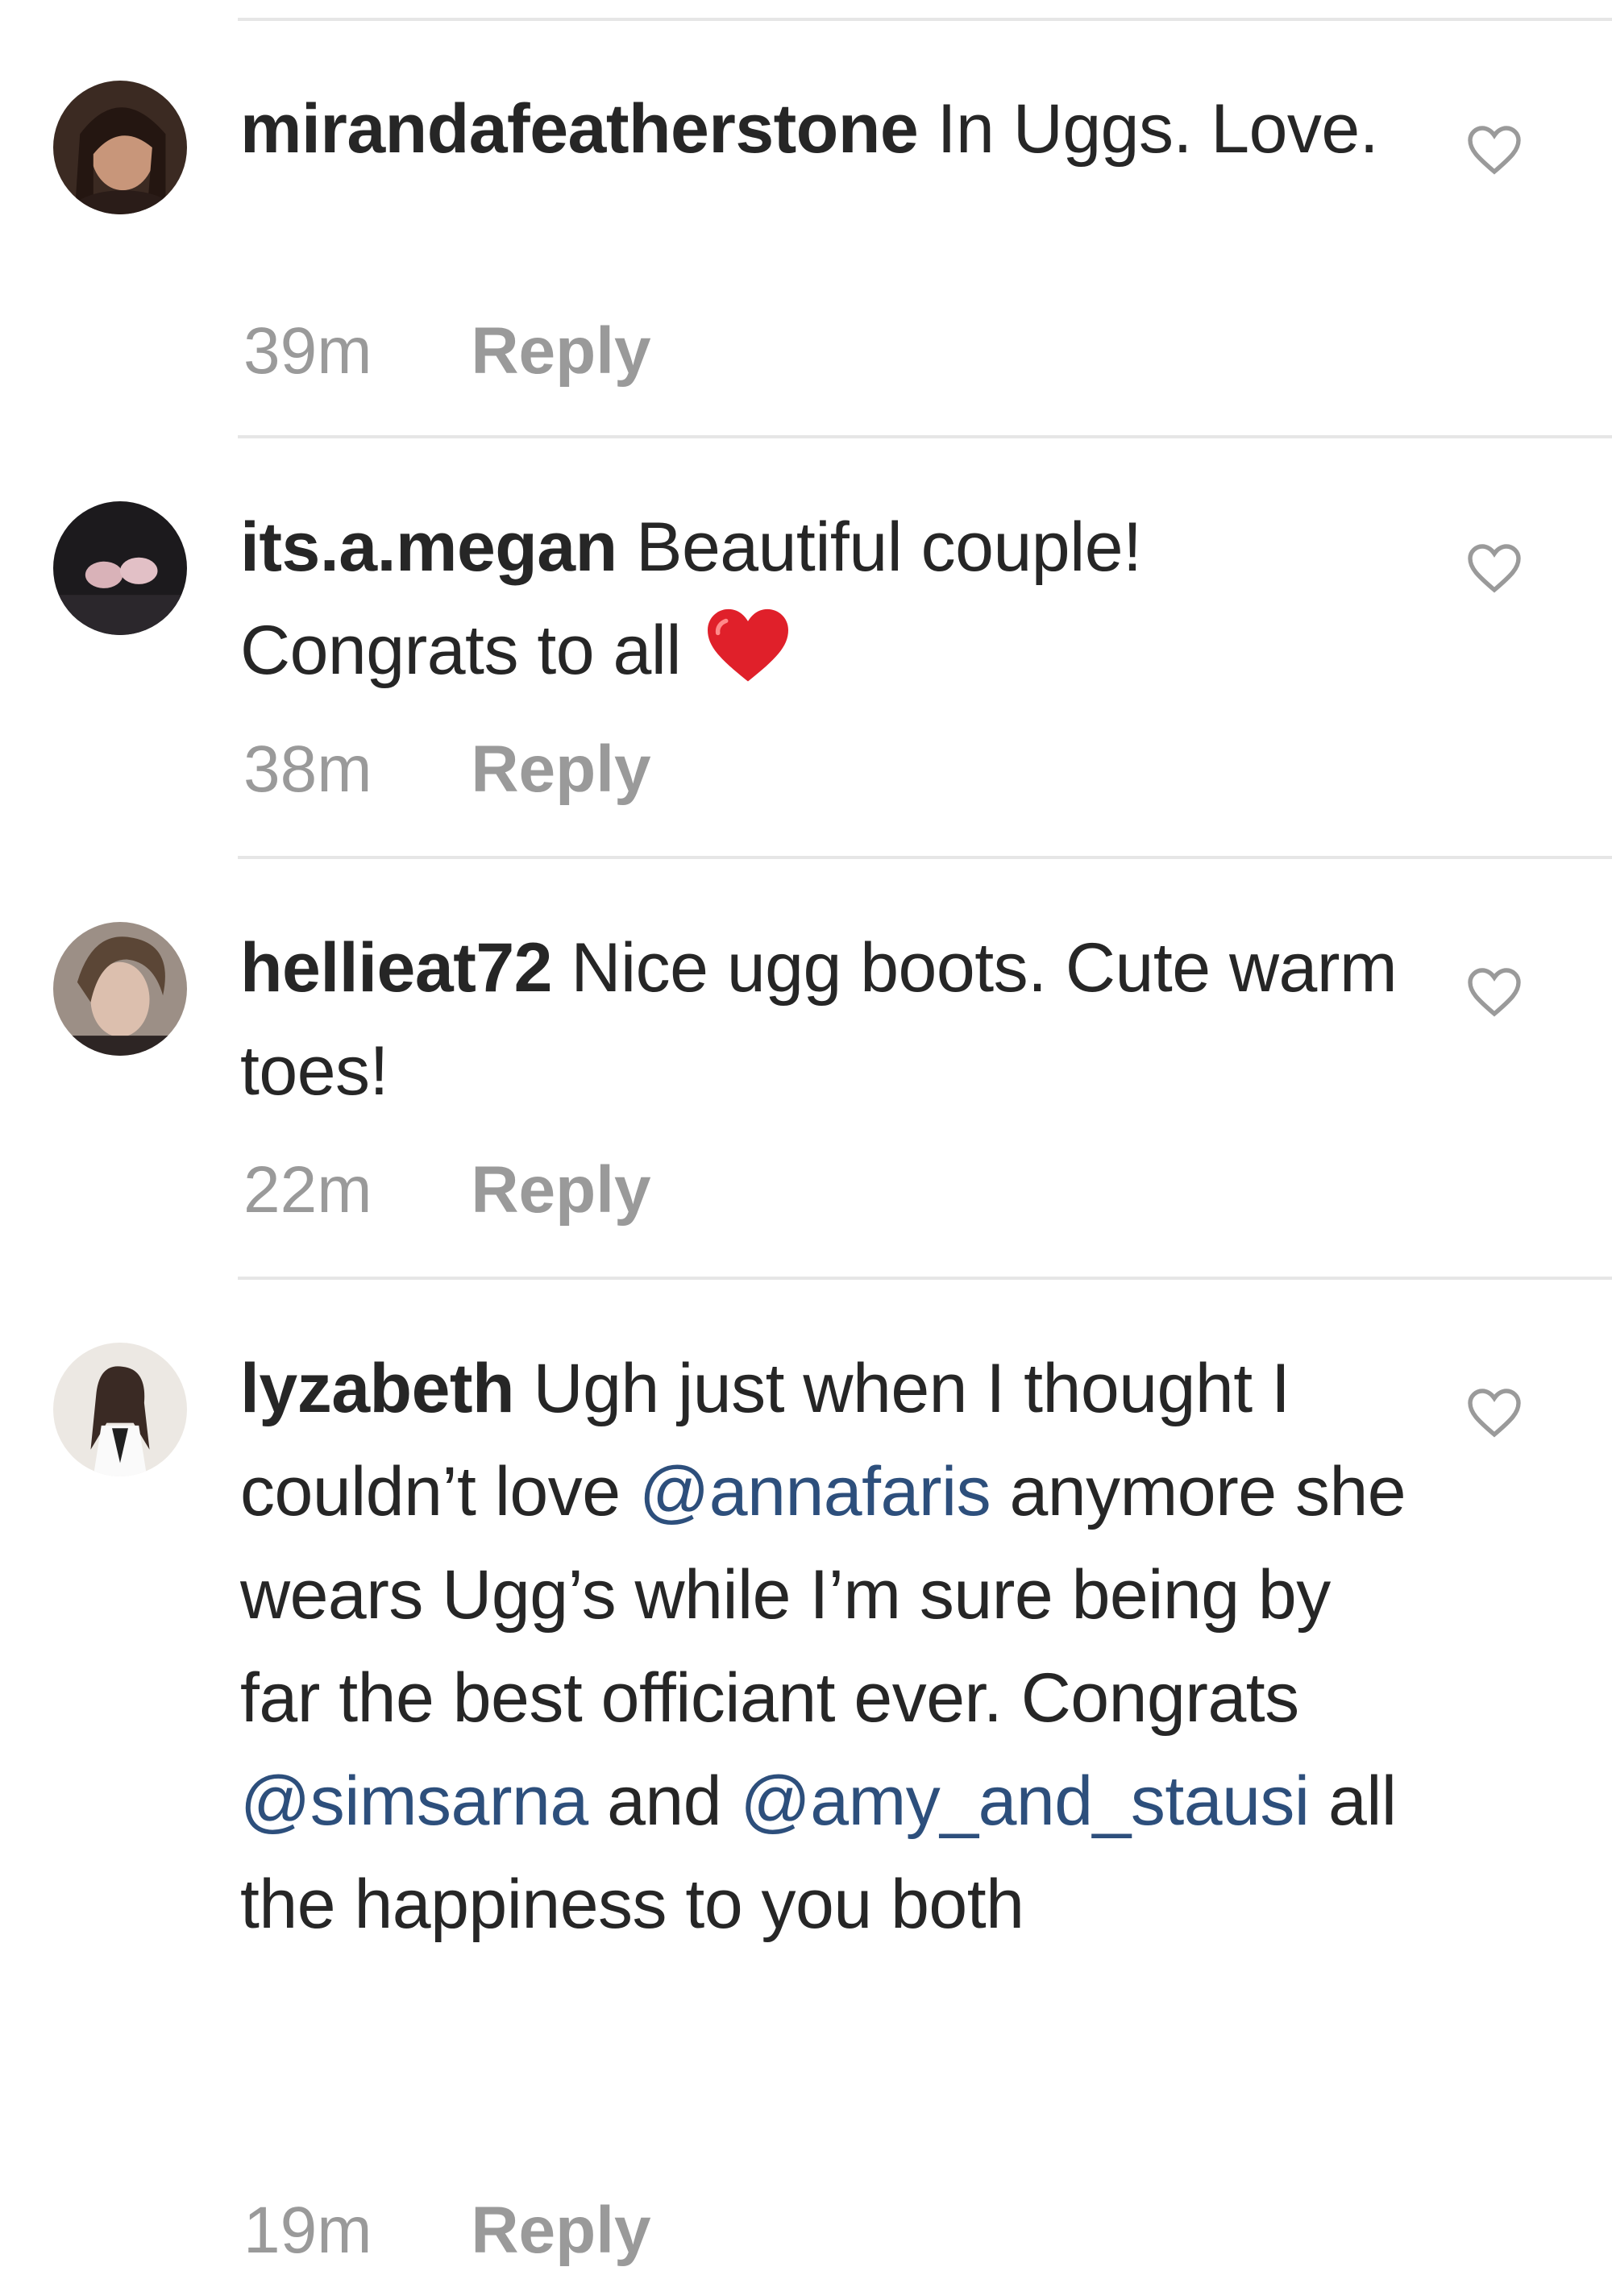  What do you see at coordinates (377, 1389) in the screenshot?
I see `comment-username: lyzabeth` at bounding box center [377, 1389].